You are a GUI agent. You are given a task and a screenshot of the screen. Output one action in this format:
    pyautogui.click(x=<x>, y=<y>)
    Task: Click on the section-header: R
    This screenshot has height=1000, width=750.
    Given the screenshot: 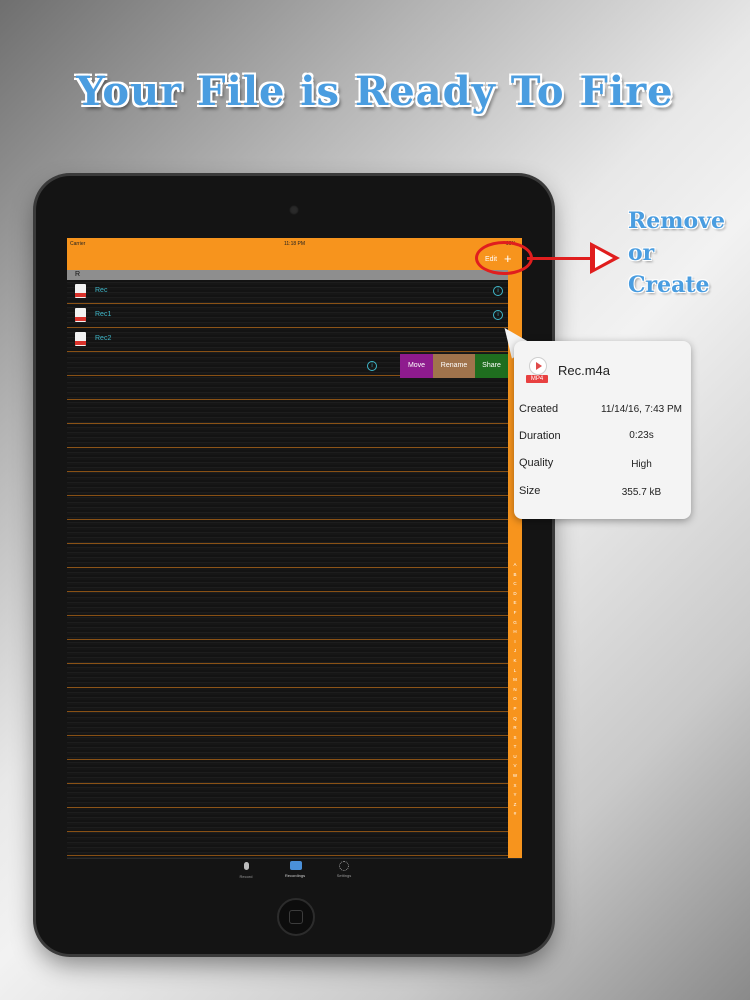 What is the action you would take?
    pyautogui.click(x=287, y=275)
    